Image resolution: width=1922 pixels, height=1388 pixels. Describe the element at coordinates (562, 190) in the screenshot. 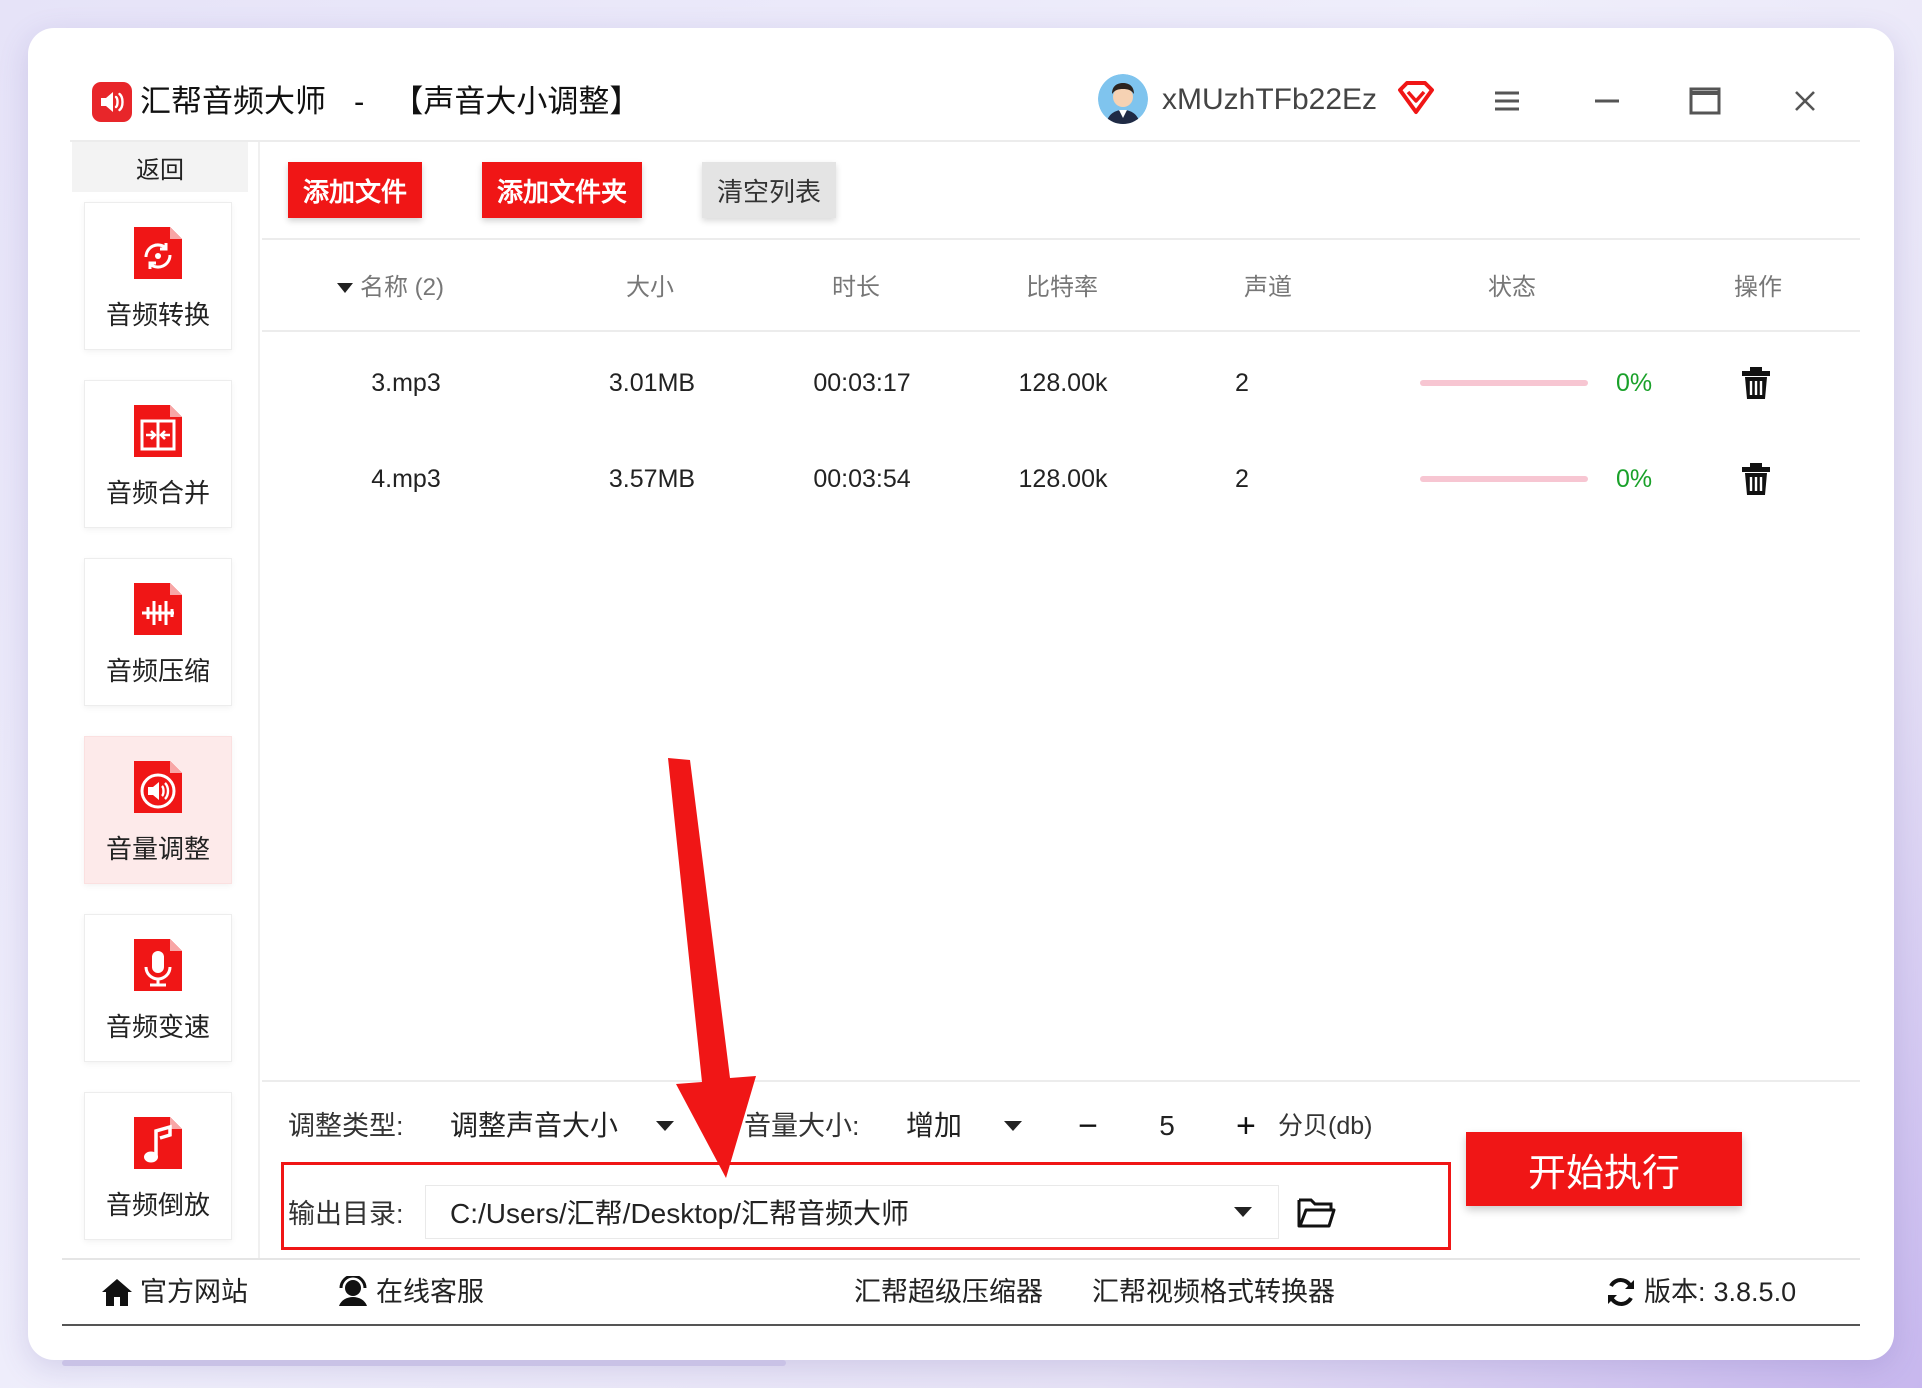

I see `add-folder-button: 添加文件夹` at that location.